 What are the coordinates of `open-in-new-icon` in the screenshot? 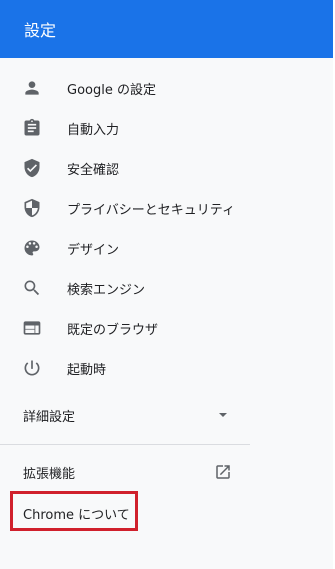 It's located at (223, 472).